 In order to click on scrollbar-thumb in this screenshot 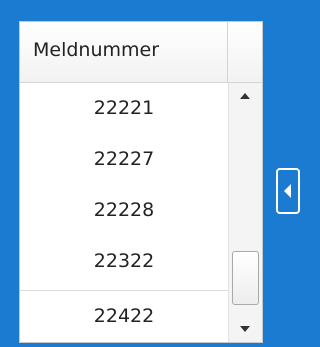, I will do `click(245, 278)`.